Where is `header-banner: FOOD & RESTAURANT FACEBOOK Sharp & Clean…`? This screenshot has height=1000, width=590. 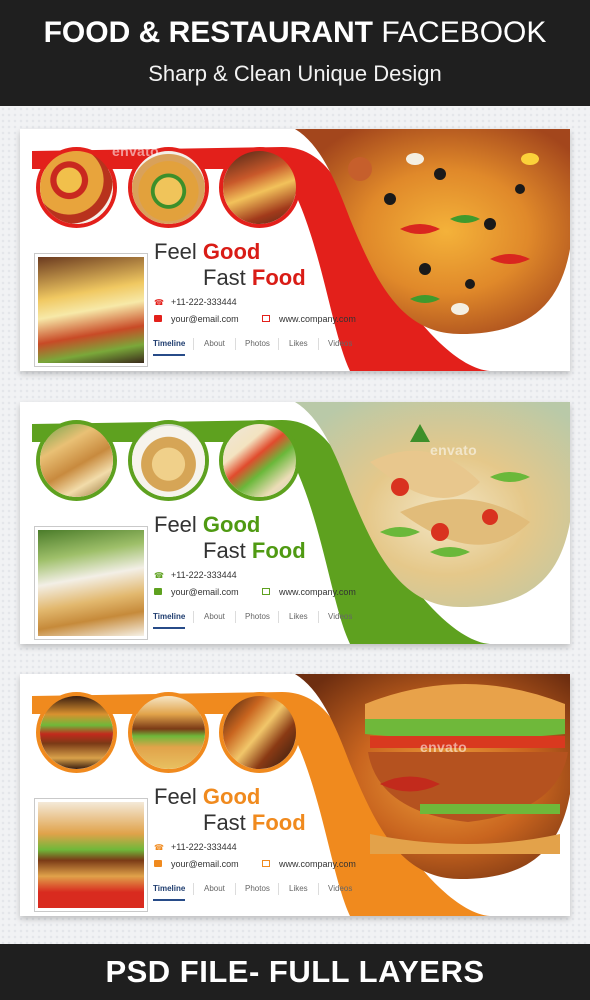 header-banner: FOOD & RESTAURANT FACEBOOK Sharp & Clean… is located at coordinates (295, 53).